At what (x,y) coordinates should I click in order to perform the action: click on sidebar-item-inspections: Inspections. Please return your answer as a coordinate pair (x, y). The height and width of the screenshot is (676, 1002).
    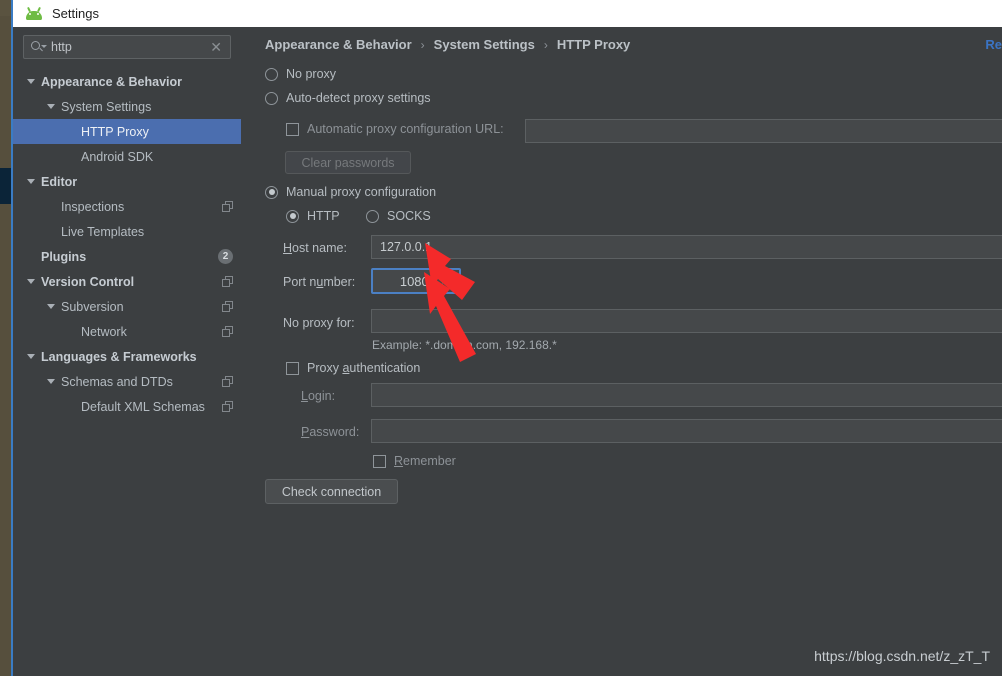
    Looking at the image, I should click on (127, 206).